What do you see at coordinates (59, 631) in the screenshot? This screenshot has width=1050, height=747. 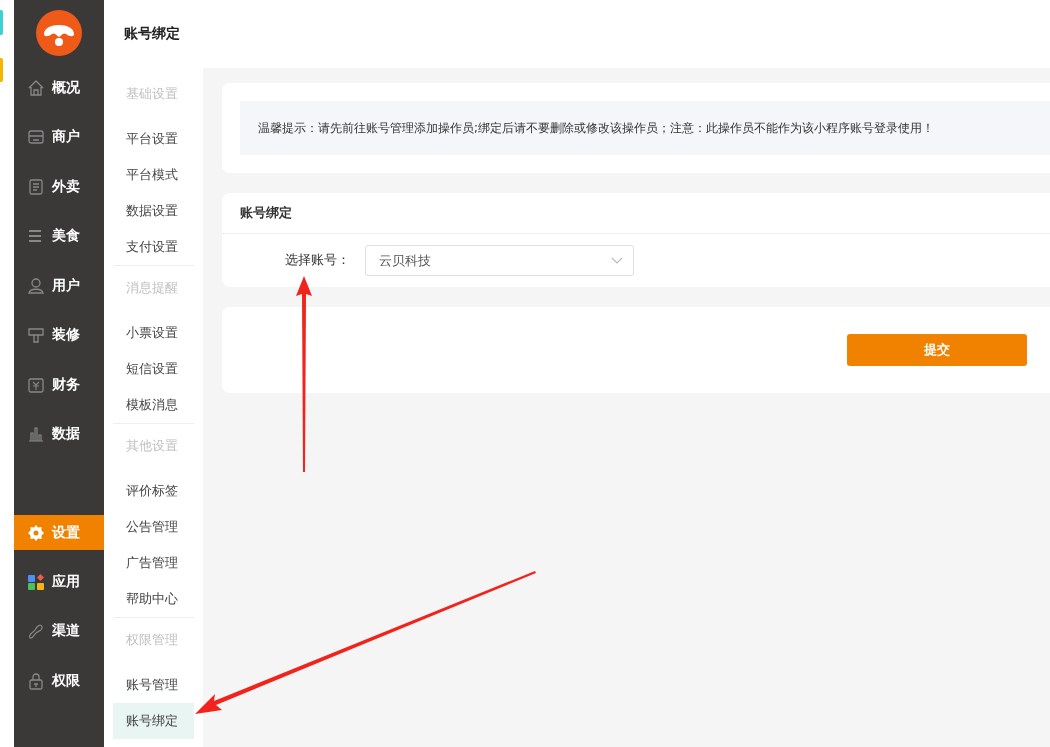 I see `nav-item: 渠道` at bounding box center [59, 631].